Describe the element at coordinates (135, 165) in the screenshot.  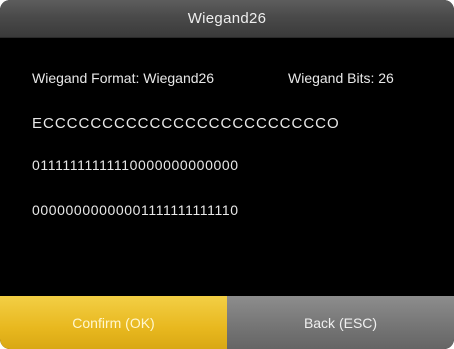
I see `even-parity-mask-line: 01111111111110000000000000` at that location.